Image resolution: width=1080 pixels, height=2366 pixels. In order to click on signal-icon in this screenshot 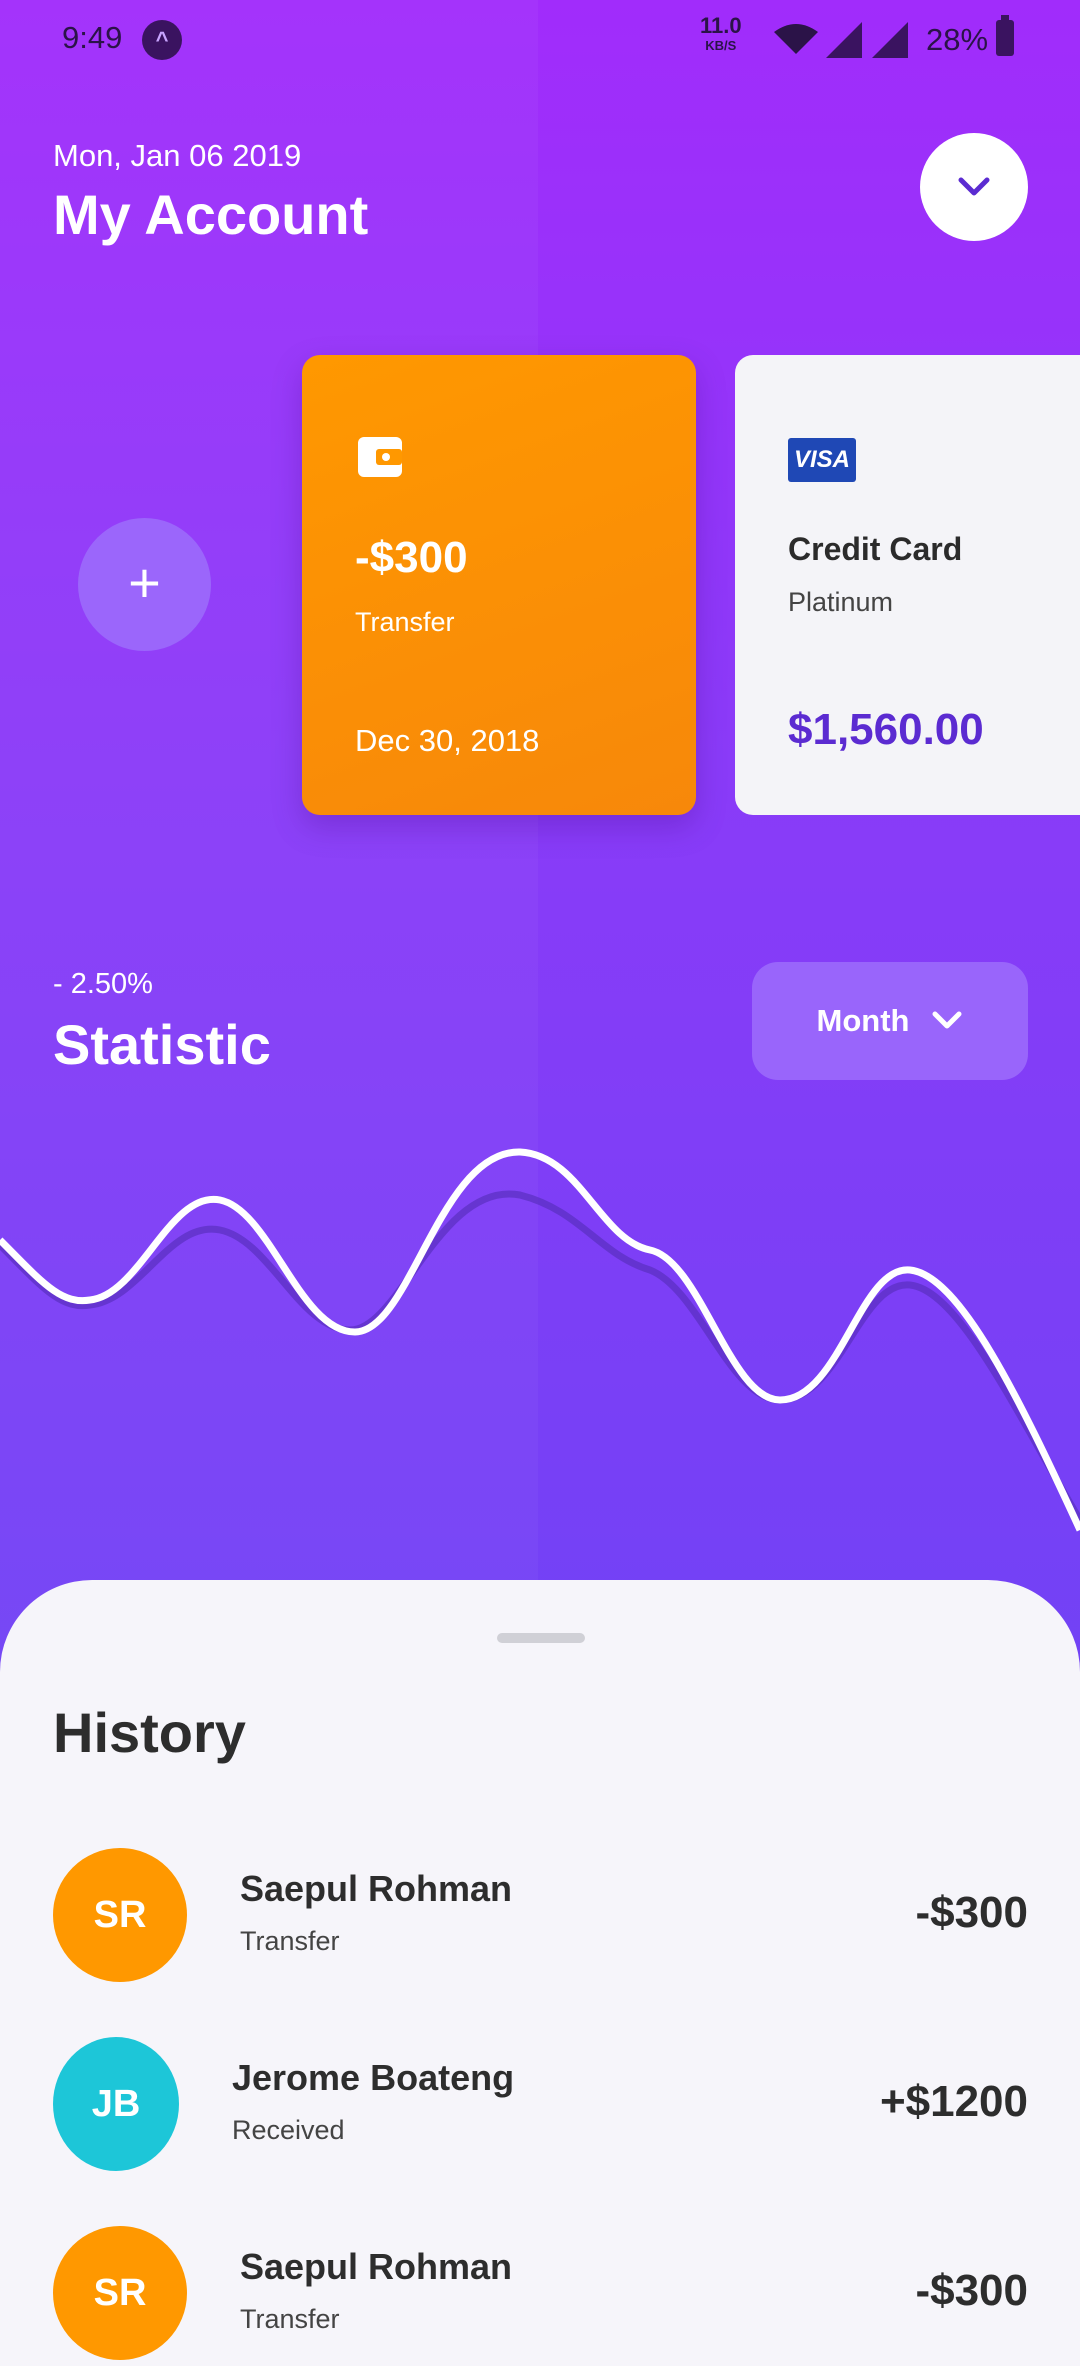, I will do `click(844, 40)`.